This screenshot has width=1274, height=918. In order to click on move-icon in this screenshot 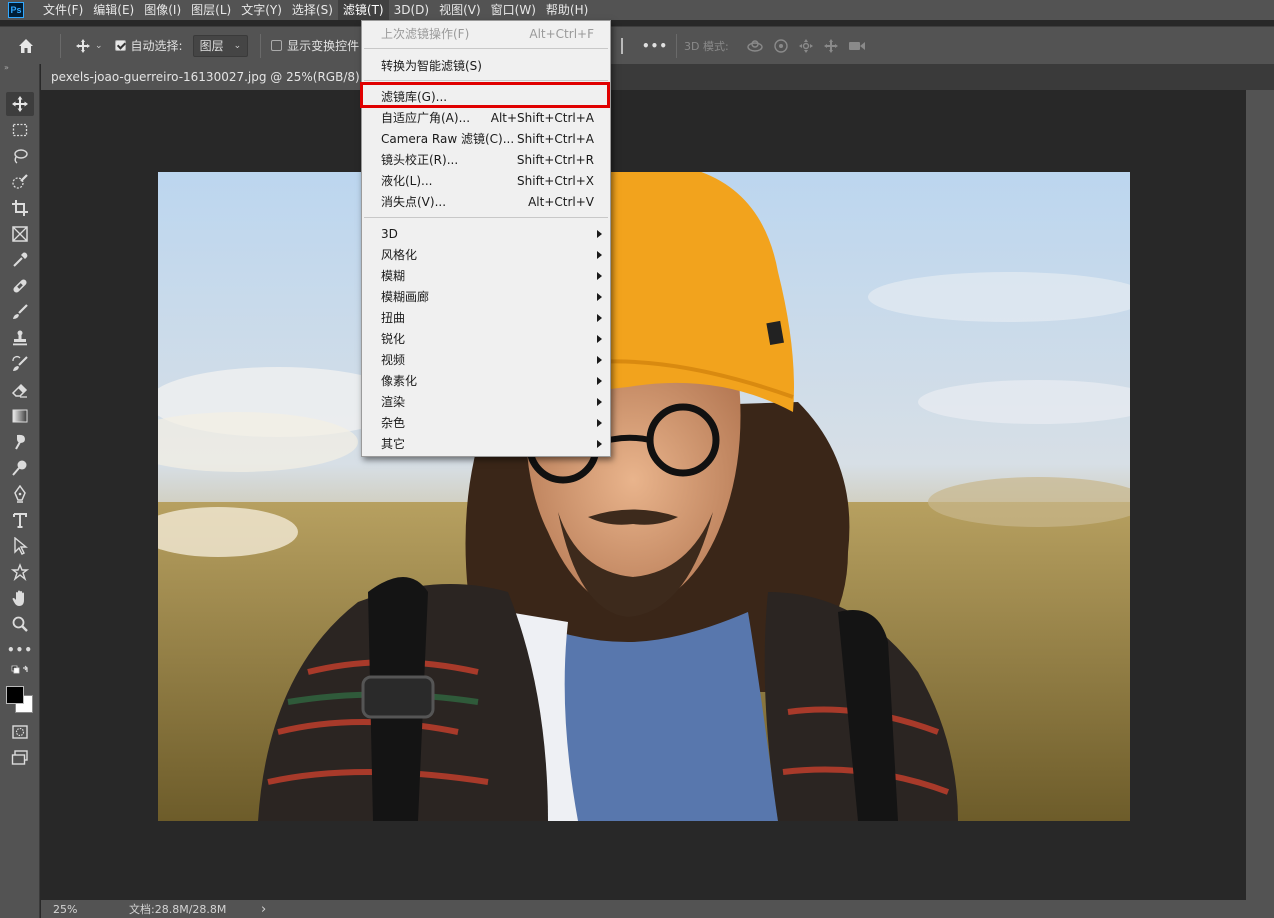, I will do `click(83, 45)`.